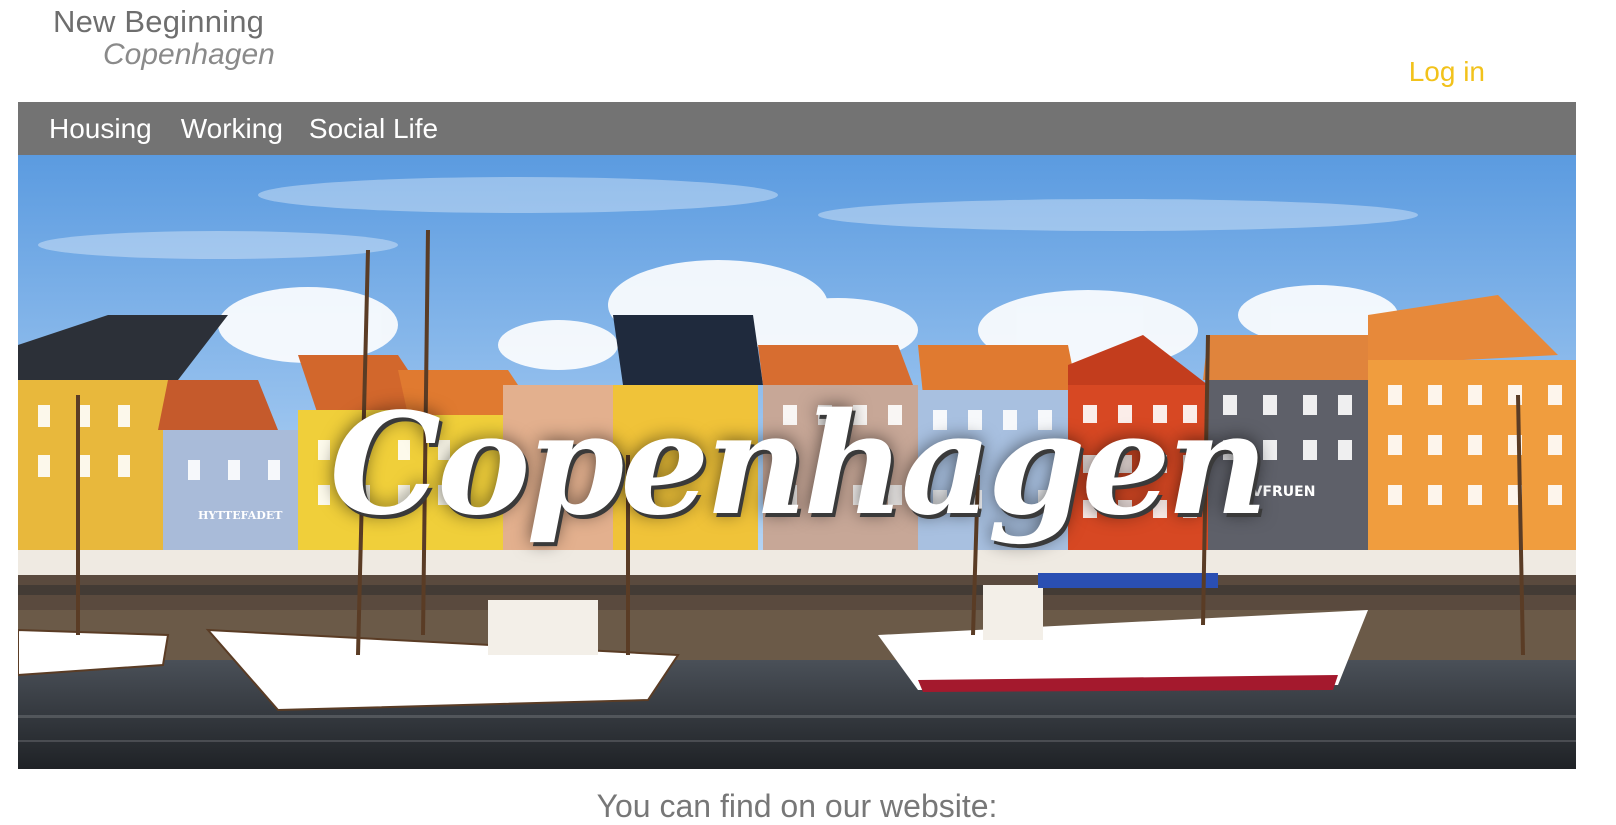 The width and height of the screenshot is (1616, 825). I want to click on nav-item-social-life: Social Life, so click(373, 129).